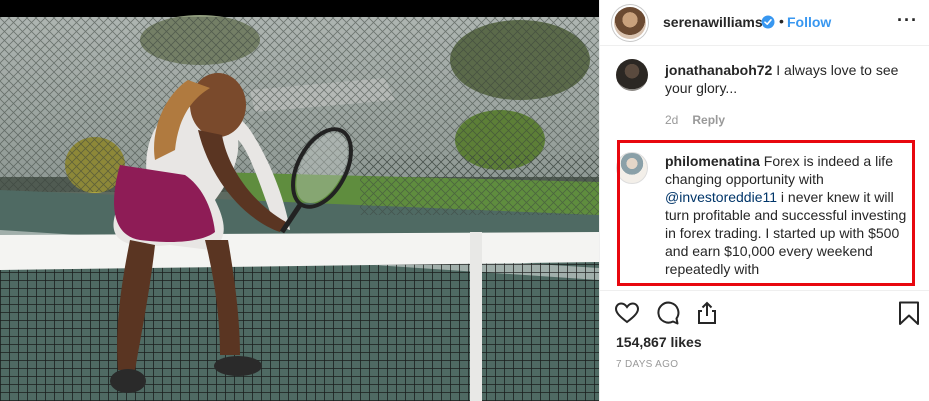 The image size is (929, 401). I want to click on post-header: serenawilliams • Follow ···, so click(764, 23).